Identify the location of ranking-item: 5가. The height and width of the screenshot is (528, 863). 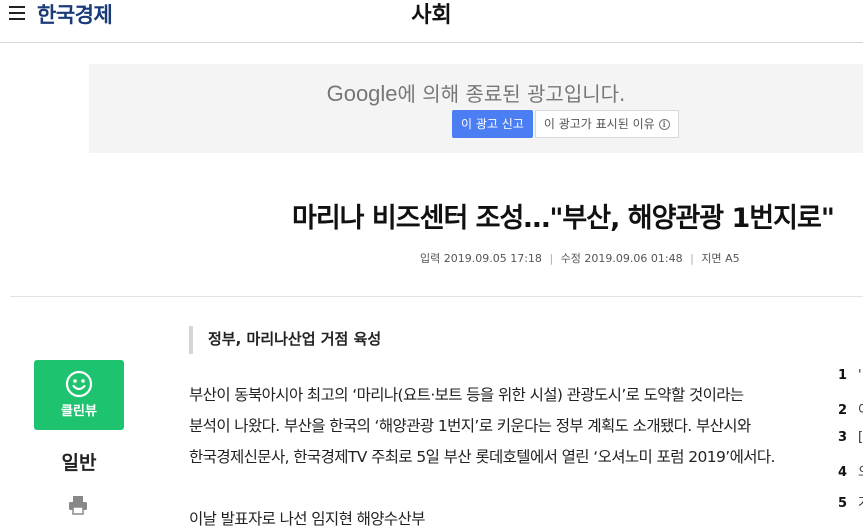
(850, 507).